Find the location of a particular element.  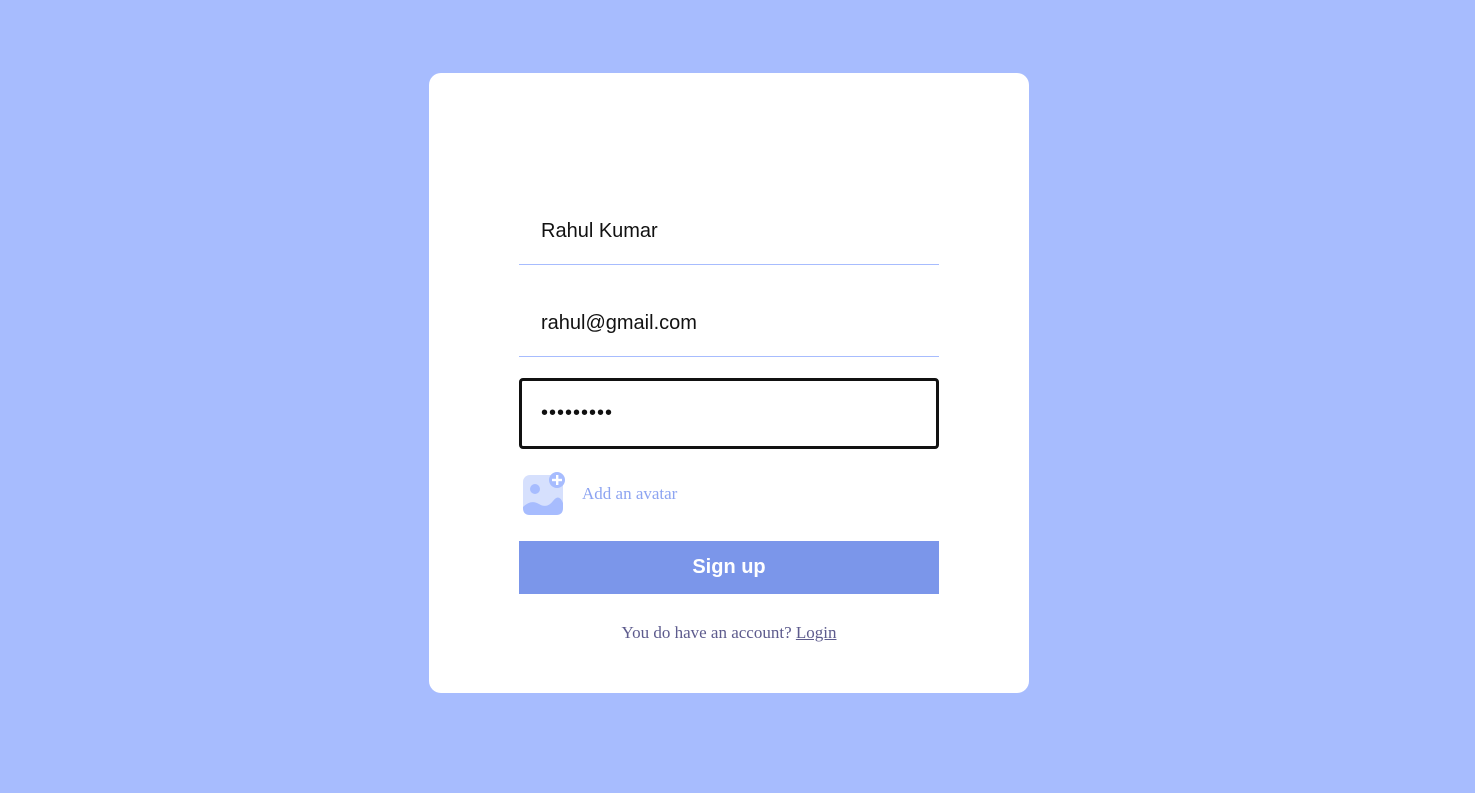

login-link: Login is located at coordinates (816, 632).